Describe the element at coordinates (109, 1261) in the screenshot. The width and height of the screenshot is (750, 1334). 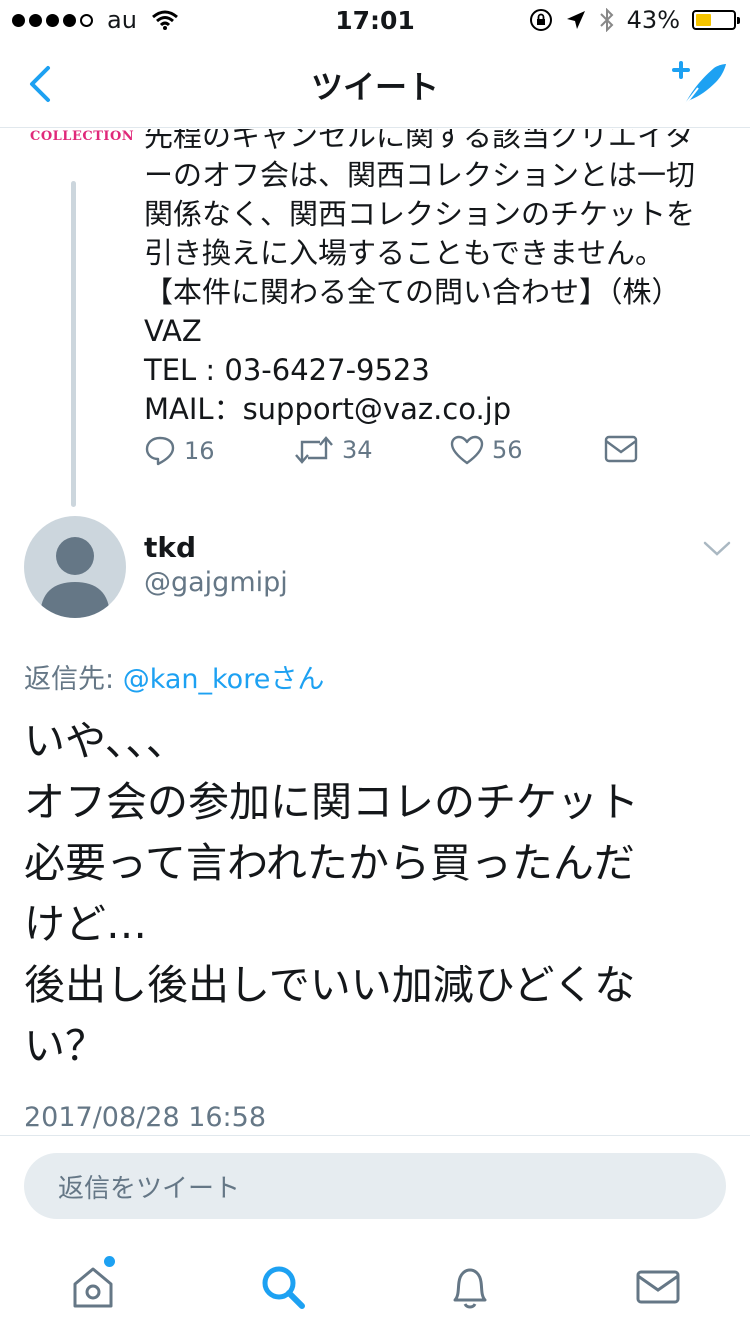
I see `home-notification-dot` at that location.